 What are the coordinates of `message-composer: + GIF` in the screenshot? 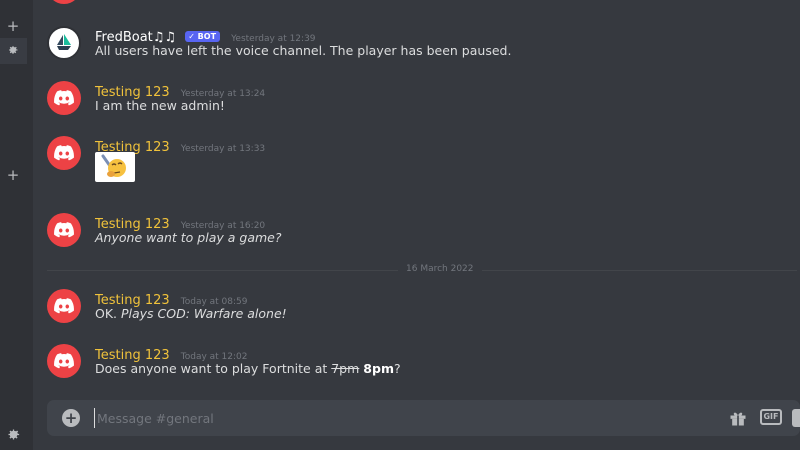 It's located at (423, 418).